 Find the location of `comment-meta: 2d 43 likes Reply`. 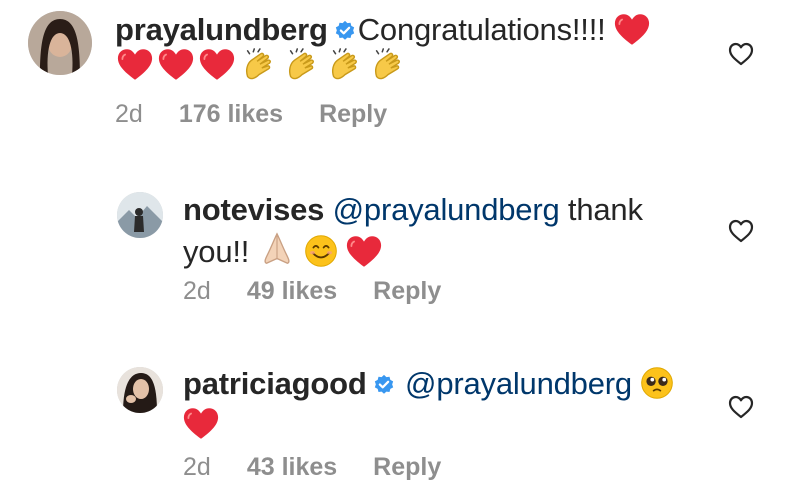

comment-meta: 2d 43 likes Reply is located at coordinates (312, 467).